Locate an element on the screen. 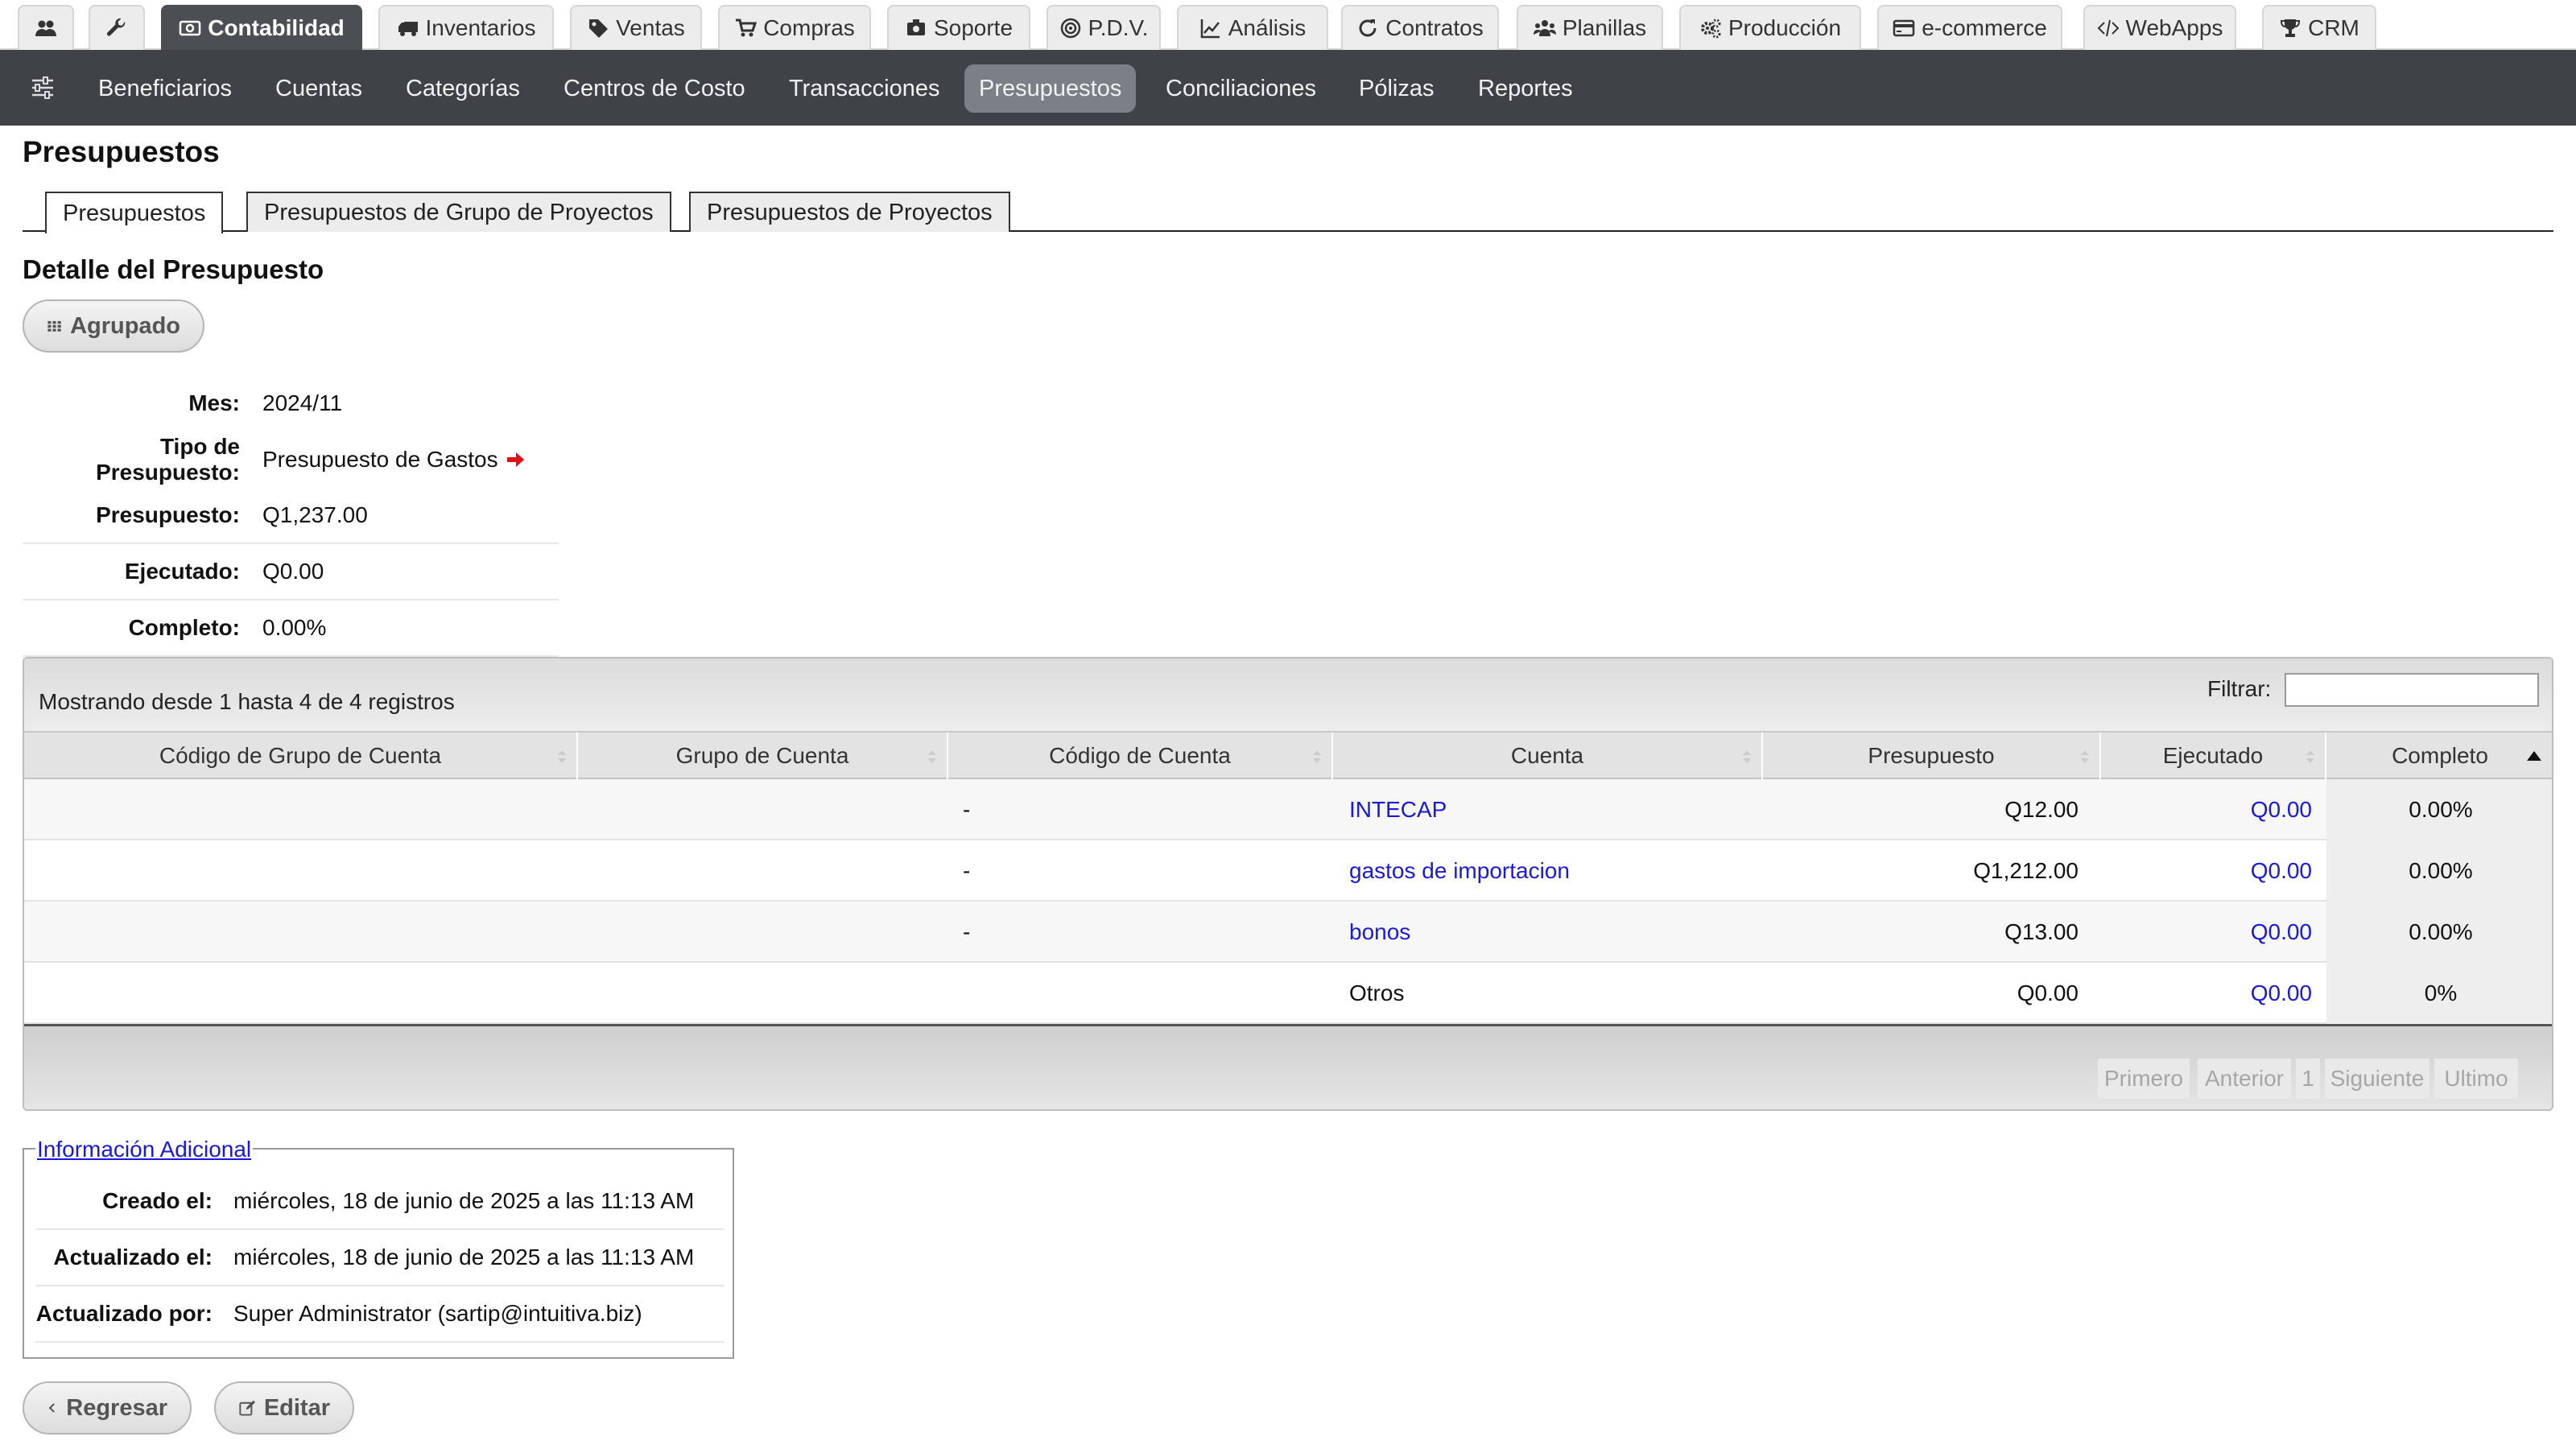 Image resolution: width=2576 pixels, height=1449 pixels. additional-info-toggle: Información Adicional is located at coordinates (144, 1149).